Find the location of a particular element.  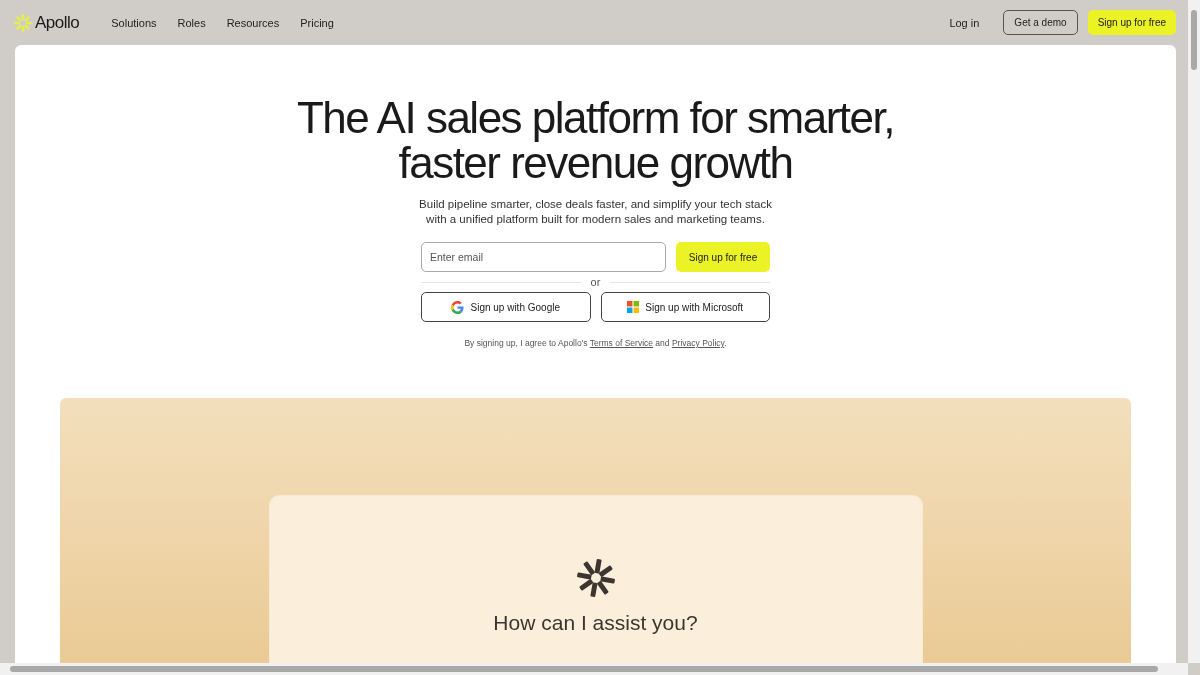

login-link: Log in is located at coordinates (964, 22).